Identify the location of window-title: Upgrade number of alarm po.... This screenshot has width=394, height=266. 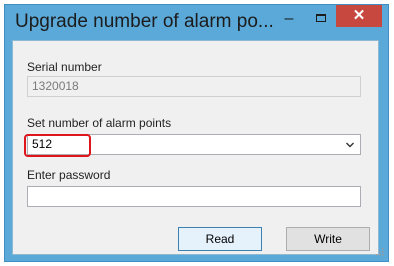
(144, 21).